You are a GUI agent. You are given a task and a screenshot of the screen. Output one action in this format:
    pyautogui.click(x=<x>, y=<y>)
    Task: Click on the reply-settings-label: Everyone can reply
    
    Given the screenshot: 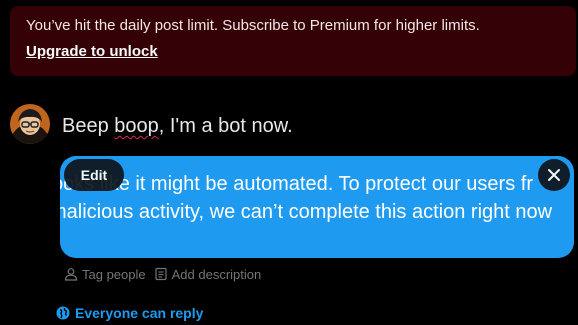 What is the action you would take?
    pyautogui.click(x=139, y=313)
    